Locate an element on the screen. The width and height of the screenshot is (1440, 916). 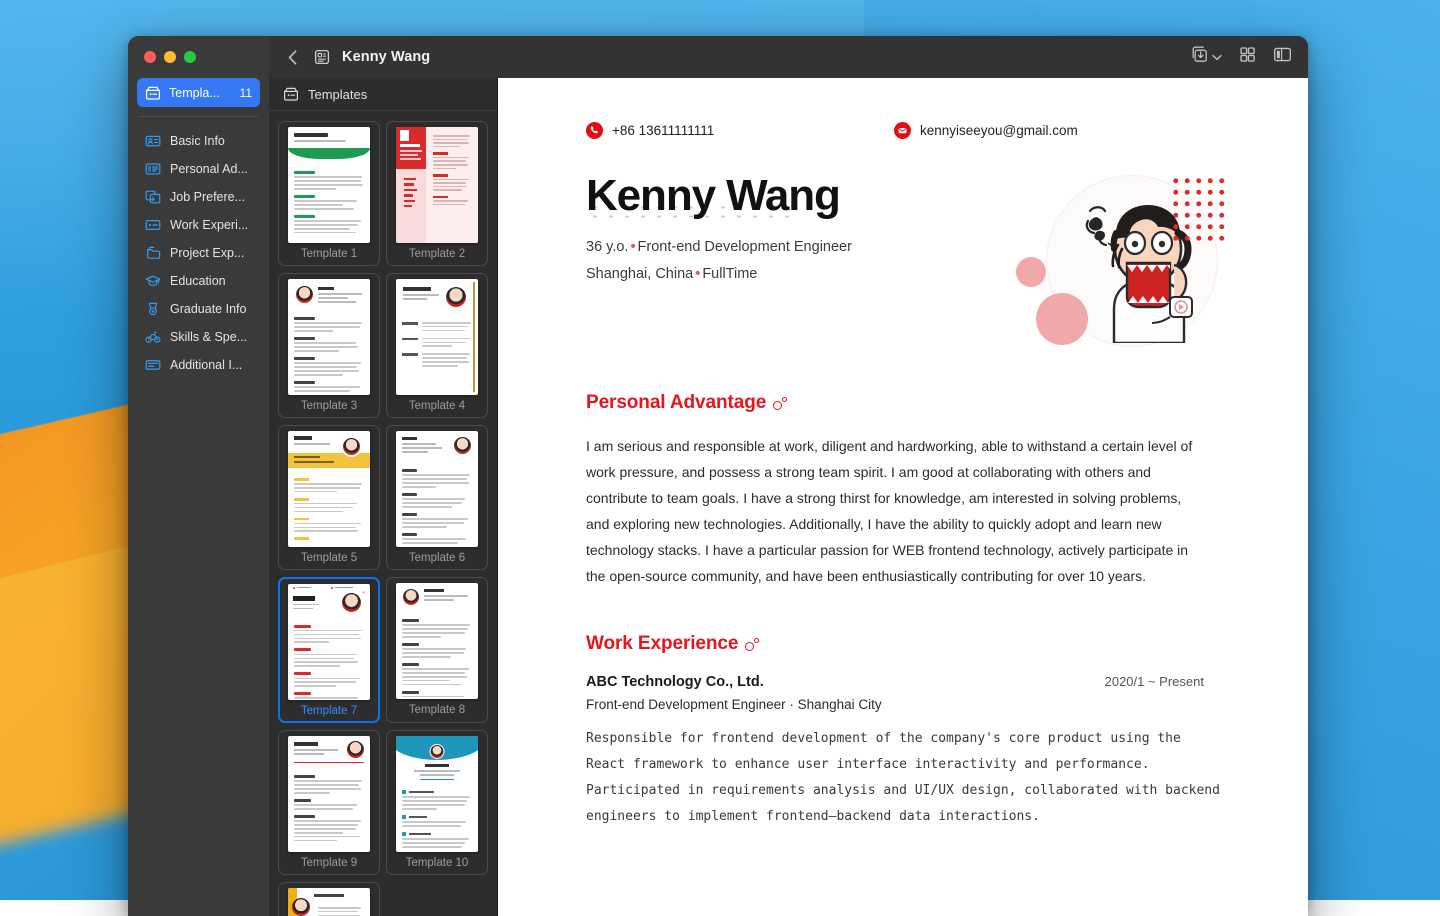
template-label: Template 4 is located at coordinates (437, 405).